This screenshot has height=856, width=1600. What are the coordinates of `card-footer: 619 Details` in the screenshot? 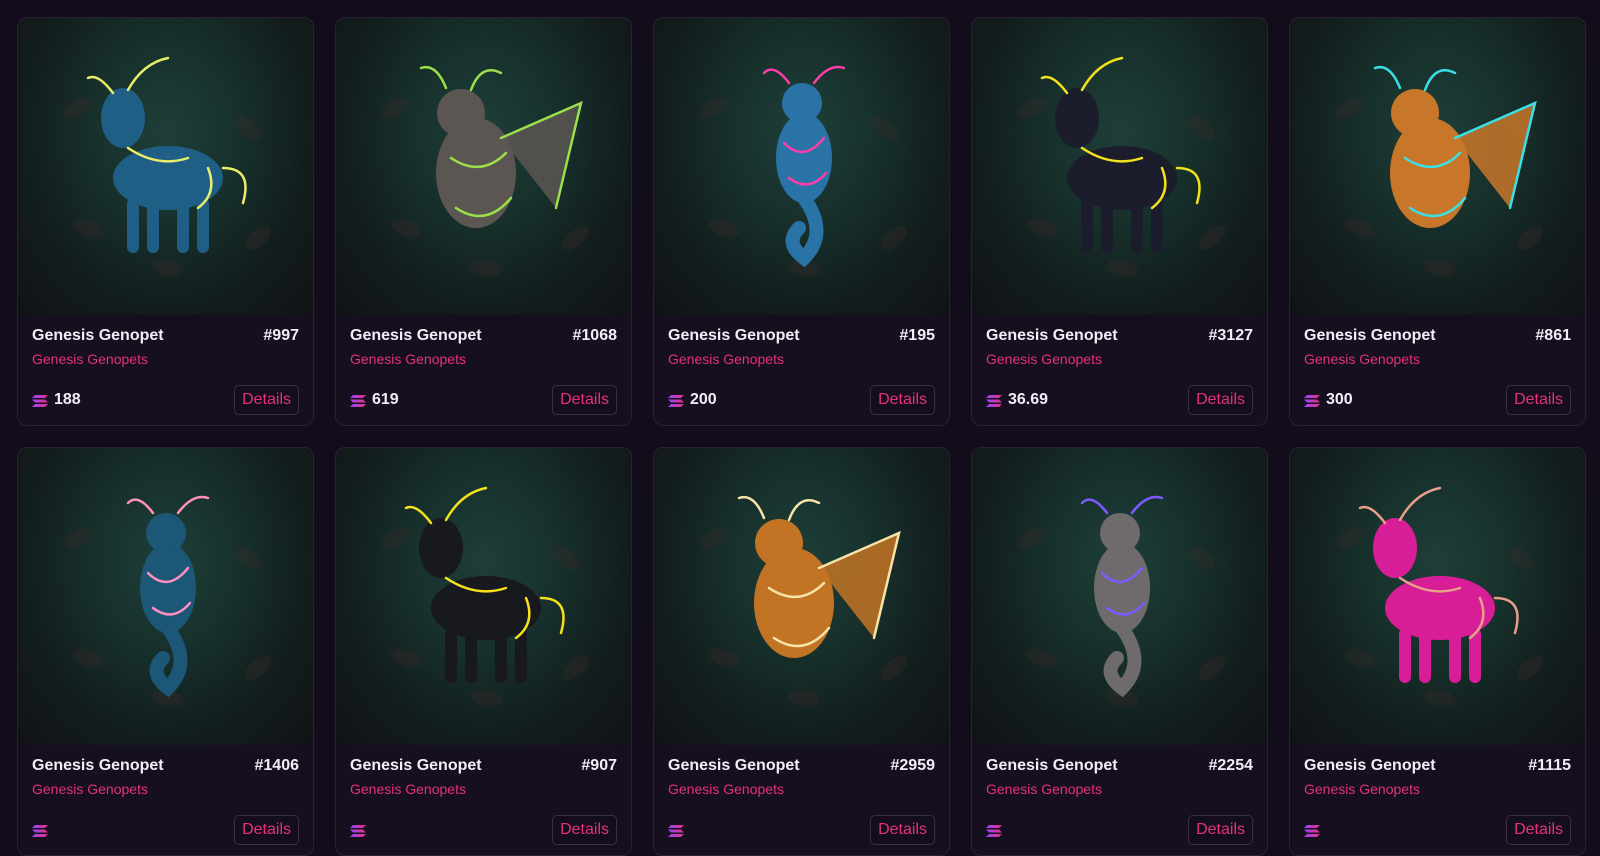 It's located at (483, 400).